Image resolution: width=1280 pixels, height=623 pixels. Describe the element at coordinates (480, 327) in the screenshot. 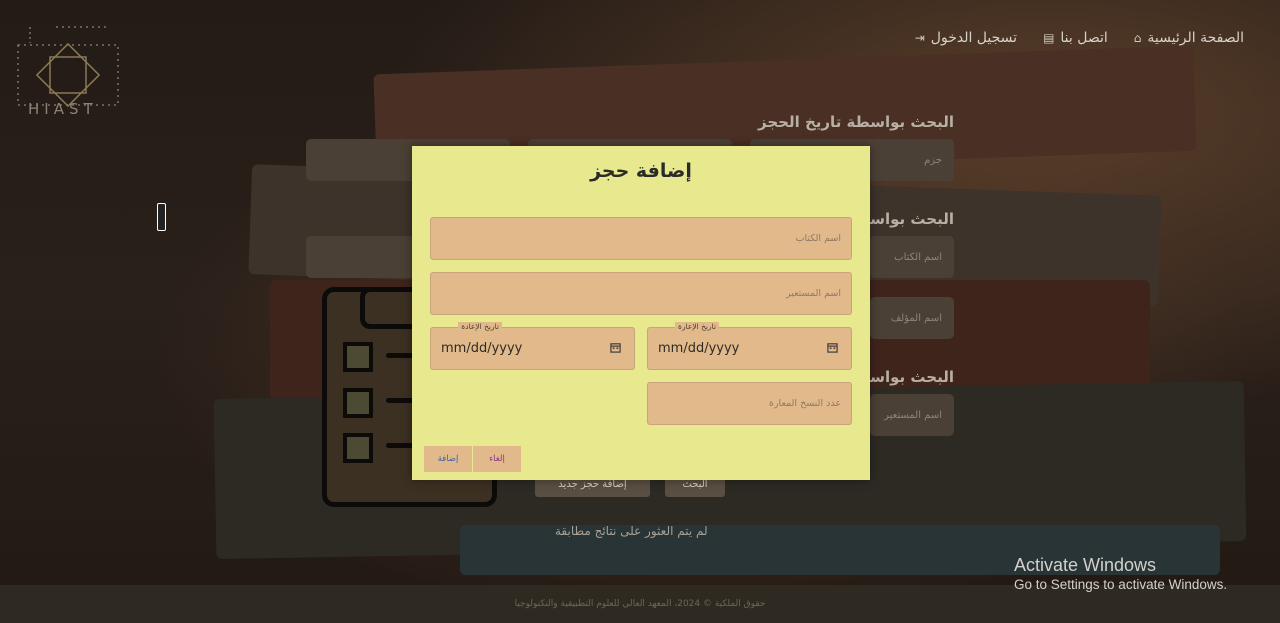

I see `return-date-label: تاريخ الإعادة` at that location.